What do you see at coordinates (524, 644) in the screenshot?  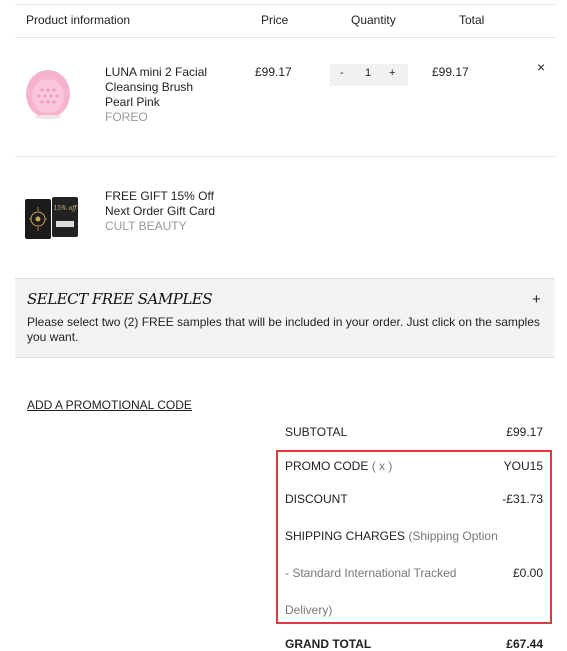 I see `grand-total-value: £67.44` at bounding box center [524, 644].